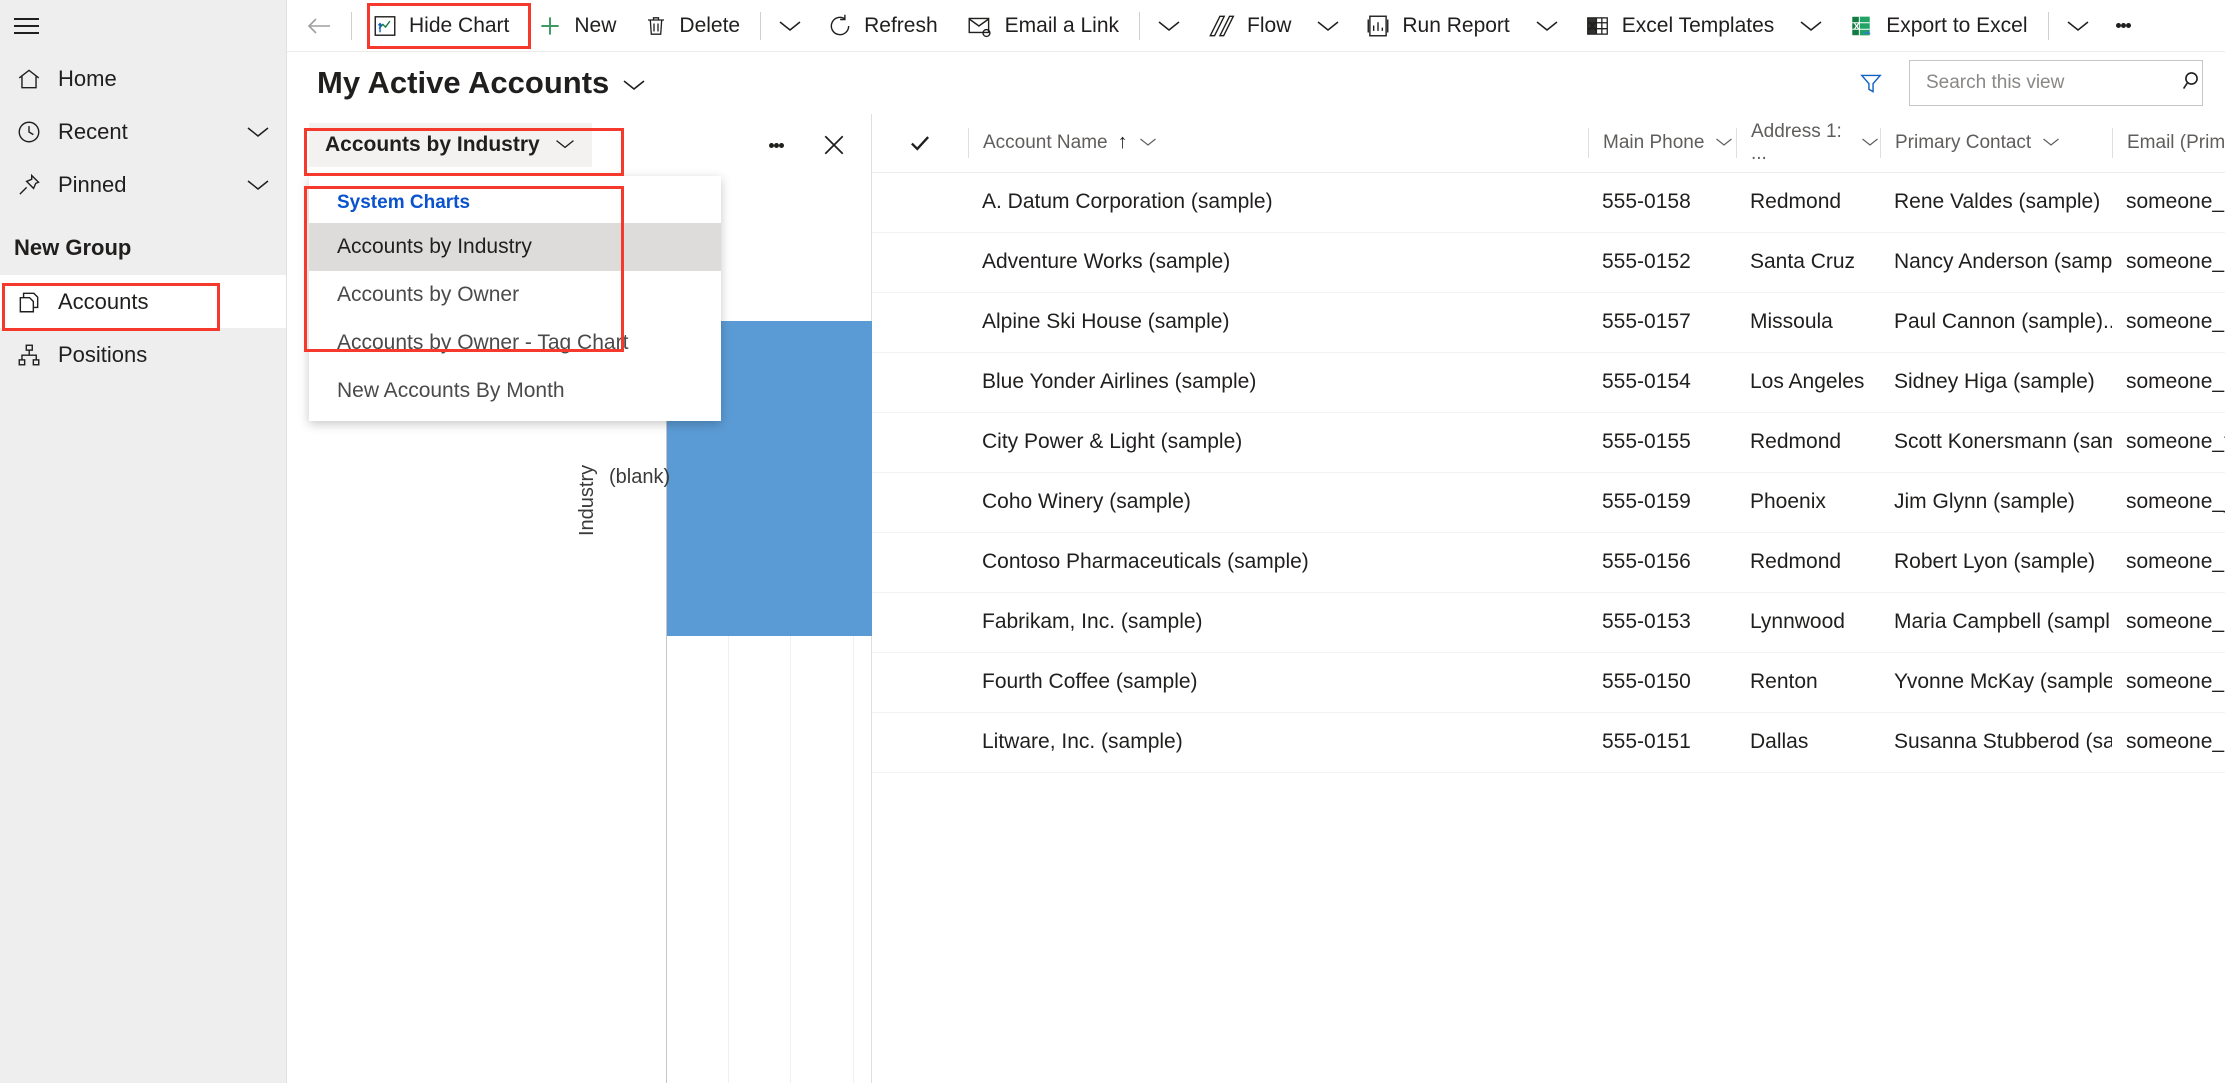 This screenshot has height=1083, width=2225. What do you see at coordinates (2078, 26) in the screenshot?
I see `export-chevron-down-icon` at bounding box center [2078, 26].